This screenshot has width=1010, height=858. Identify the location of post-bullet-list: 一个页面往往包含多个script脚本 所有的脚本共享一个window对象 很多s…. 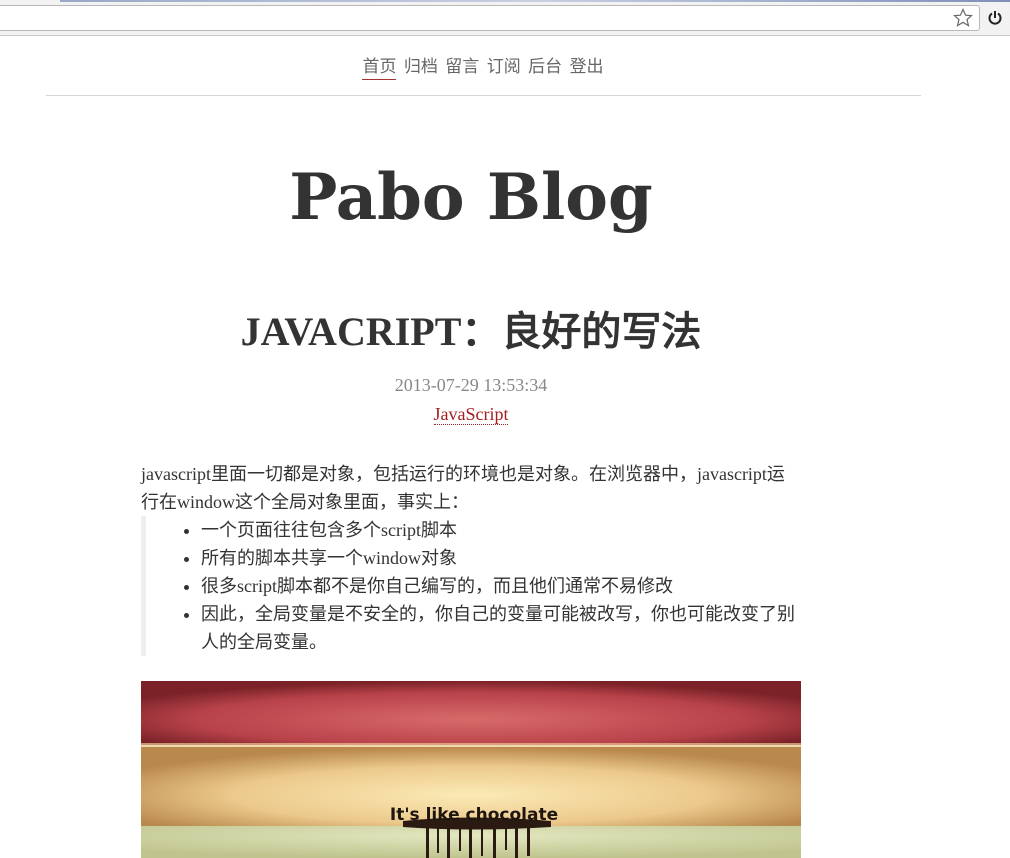
(473, 586).